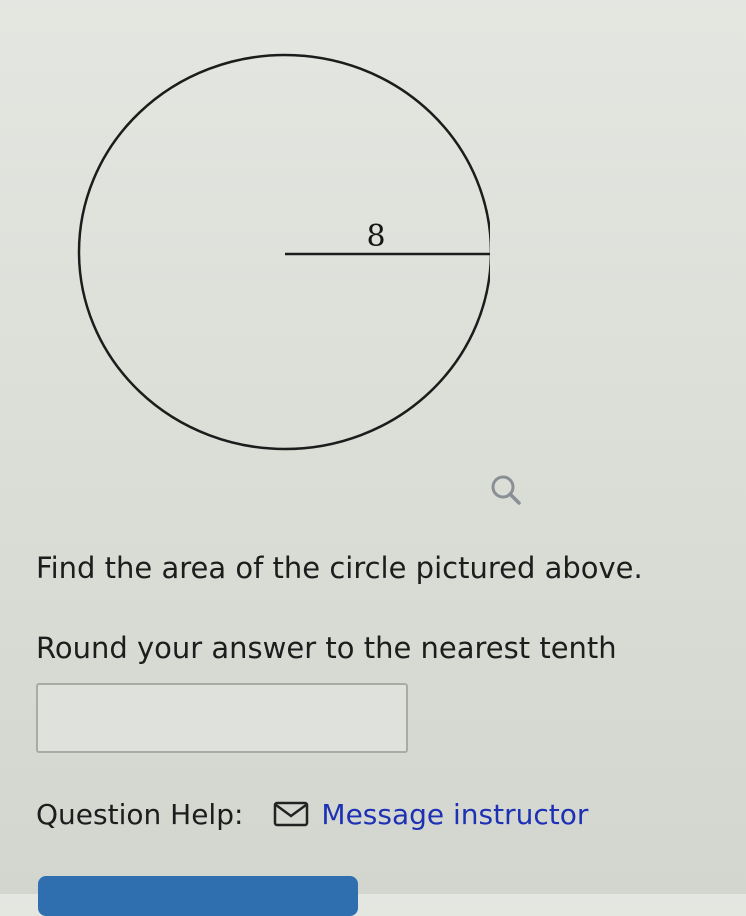 Image resolution: width=746 pixels, height=916 pixels. What do you see at coordinates (222, 718) in the screenshot?
I see `answer-input` at bounding box center [222, 718].